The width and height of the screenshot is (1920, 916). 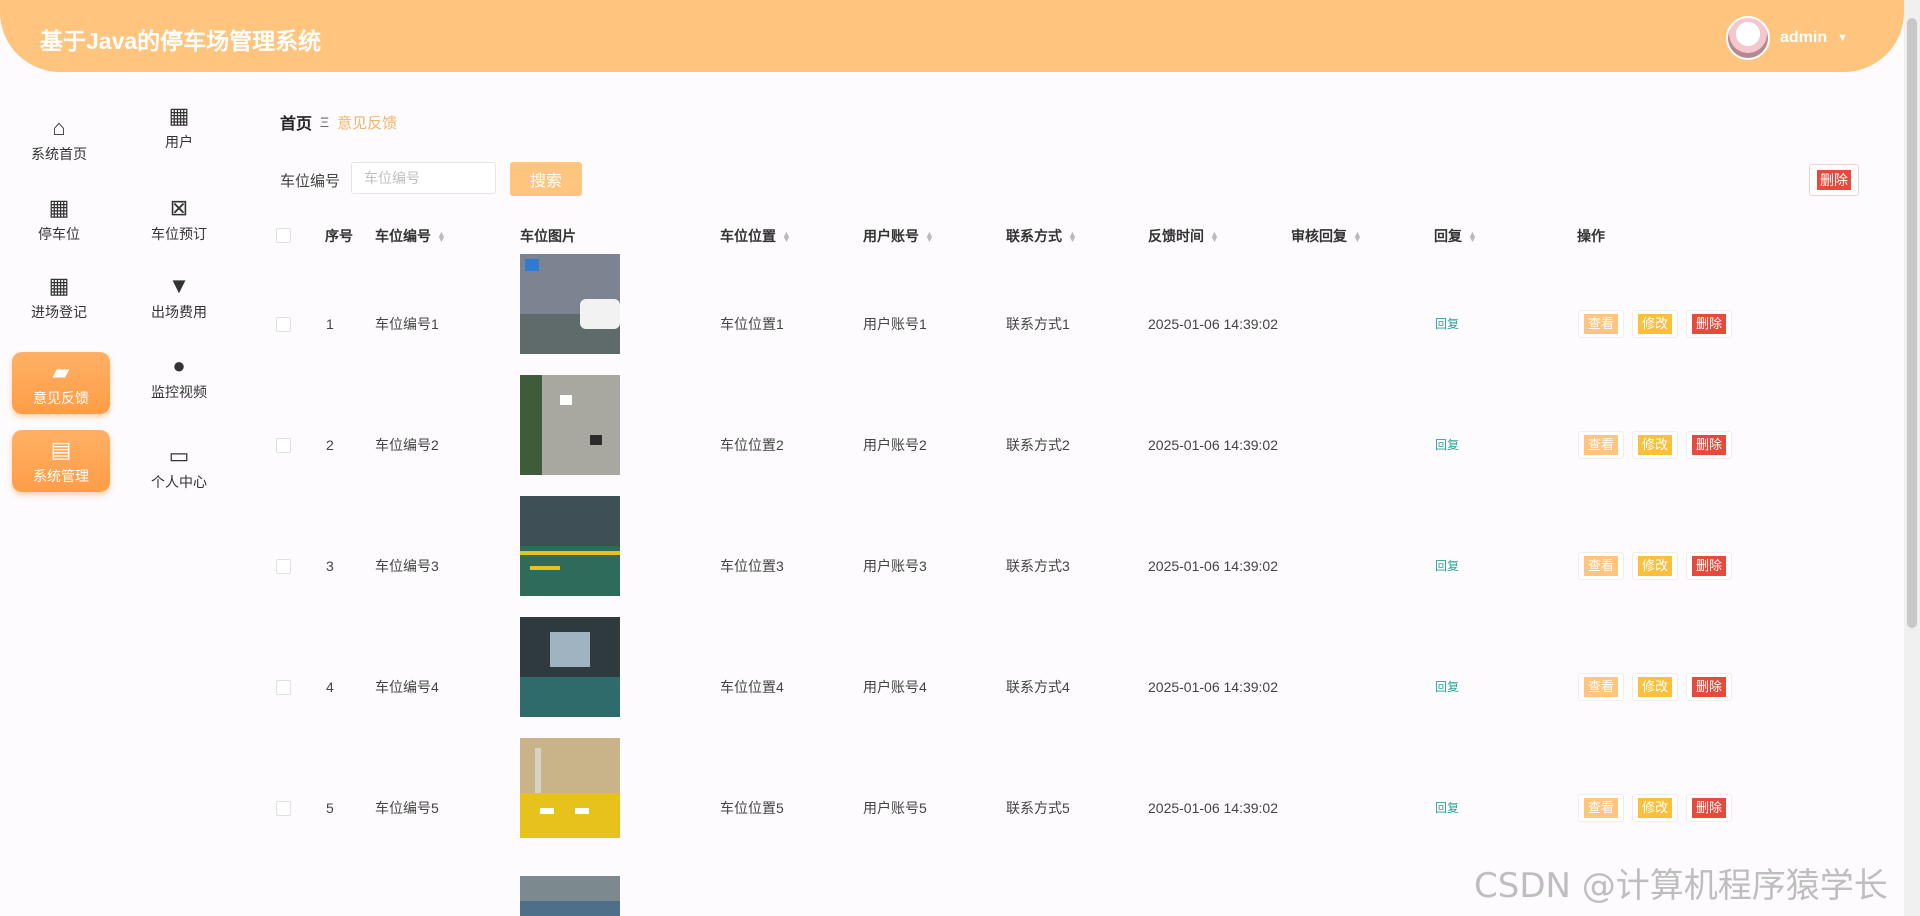 What do you see at coordinates (1591, 236) in the screenshot?
I see `header-actions: 操作` at bounding box center [1591, 236].